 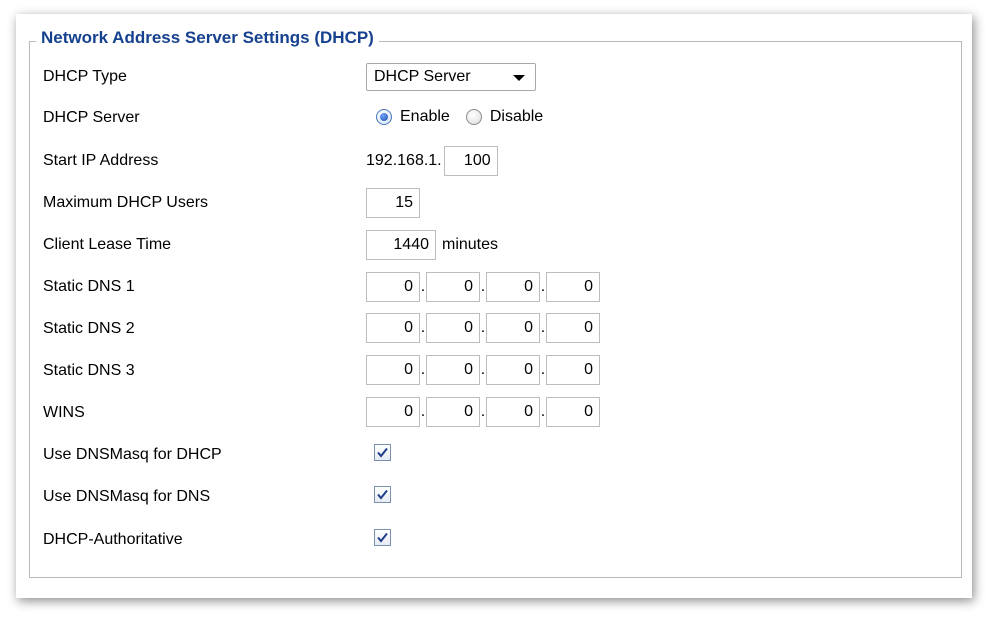 What do you see at coordinates (513, 287) in the screenshot?
I see `static-dns-1-octet-3: 0` at bounding box center [513, 287].